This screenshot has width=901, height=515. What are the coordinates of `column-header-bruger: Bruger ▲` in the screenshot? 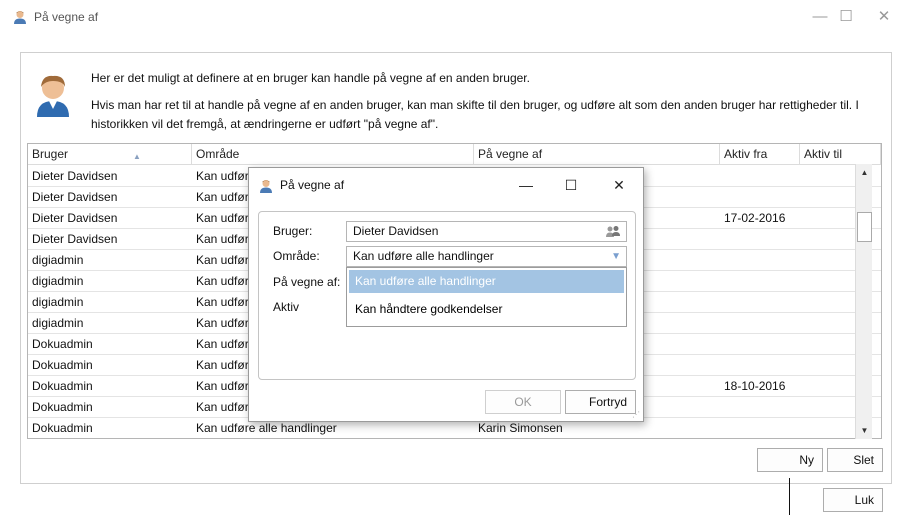 It's located at (110, 154).